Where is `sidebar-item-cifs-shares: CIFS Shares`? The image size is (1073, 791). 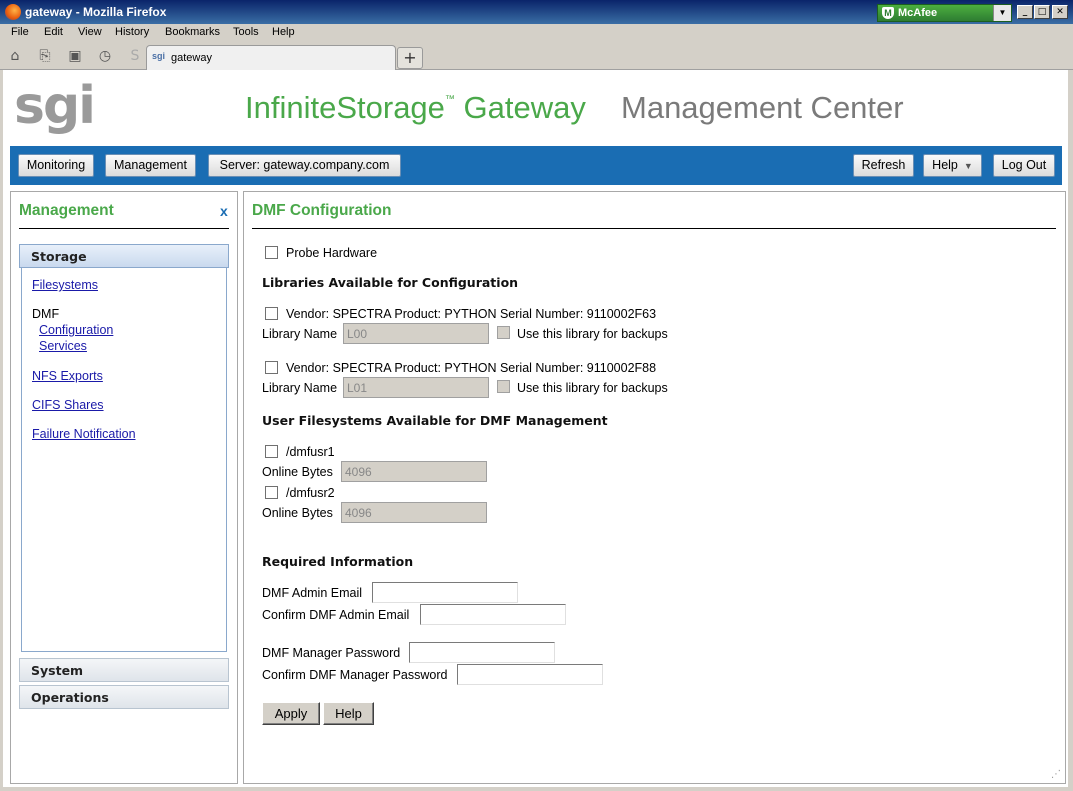 sidebar-item-cifs-shares: CIFS Shares is located at coordinates (68, 405).